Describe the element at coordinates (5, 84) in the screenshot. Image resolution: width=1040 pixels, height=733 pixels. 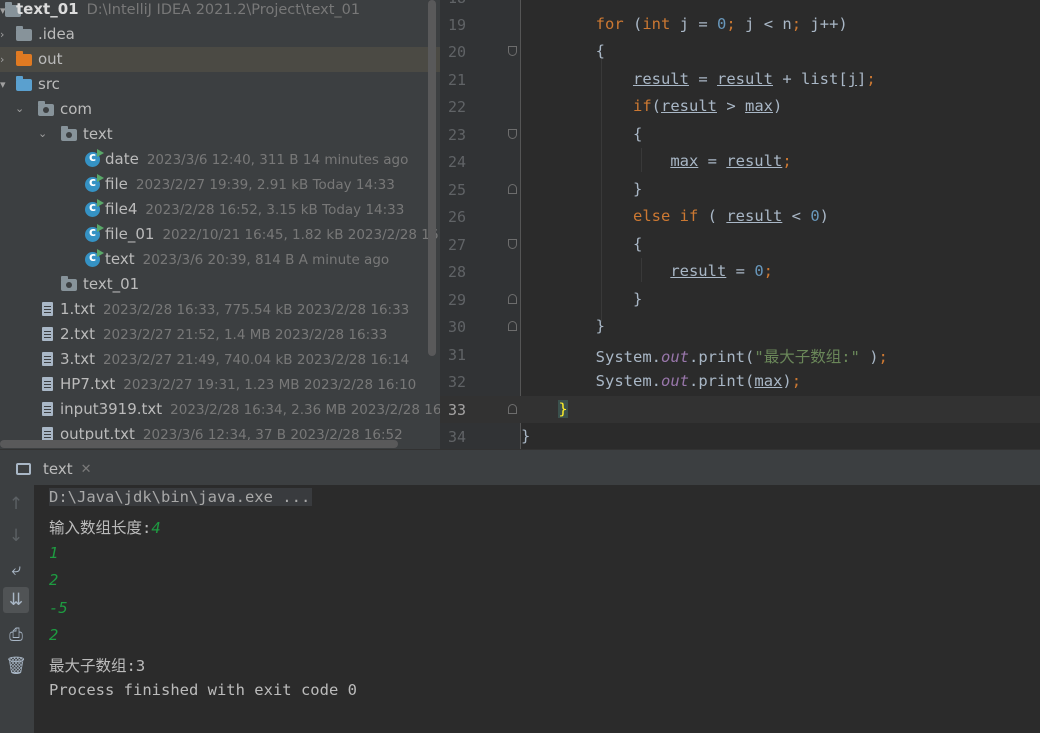
I see `chevron-down-icon: ▾` at that location.